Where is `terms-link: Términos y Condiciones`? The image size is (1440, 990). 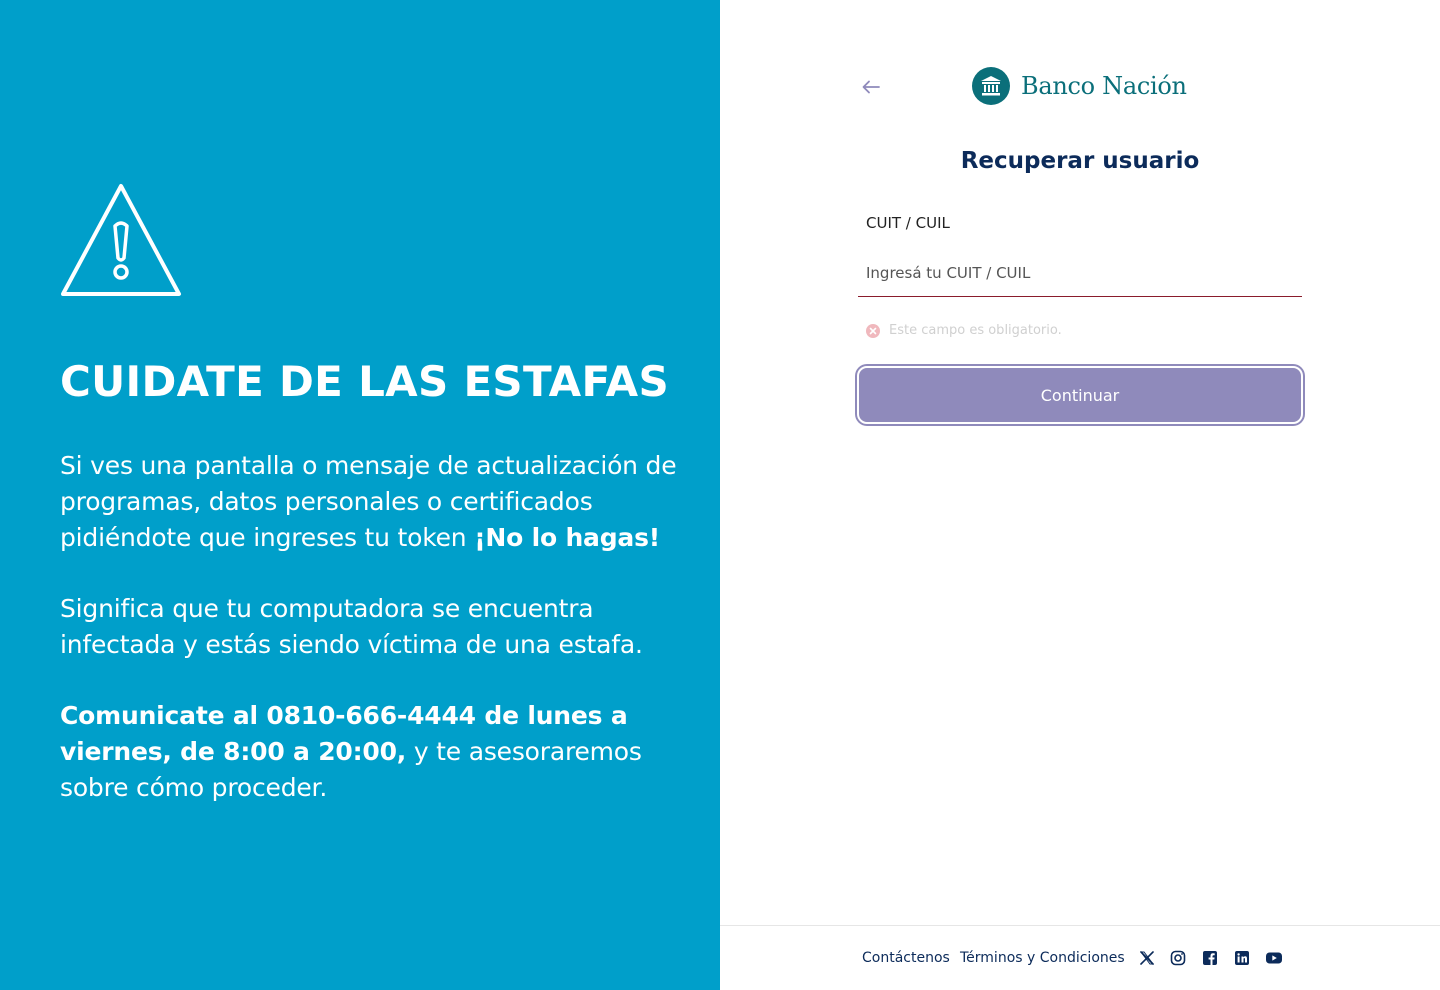
terms-link: Términos y Condiciones is located at coordinates (1042, 958).